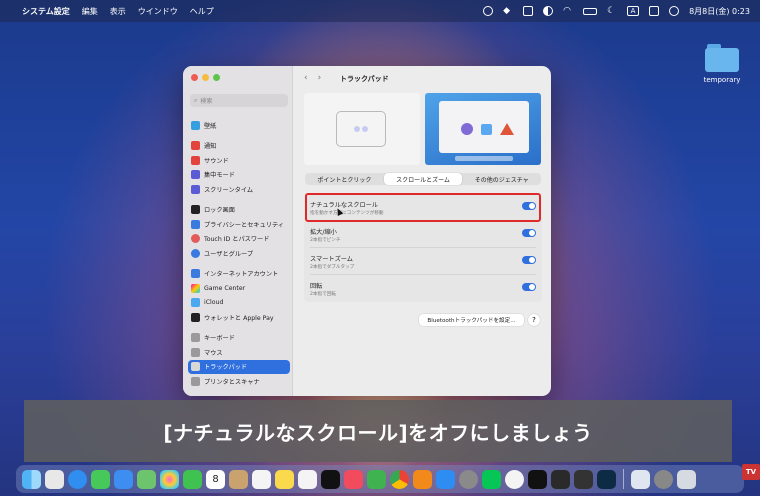  I want to click on menu-edit: 編集, so click(90, 11).